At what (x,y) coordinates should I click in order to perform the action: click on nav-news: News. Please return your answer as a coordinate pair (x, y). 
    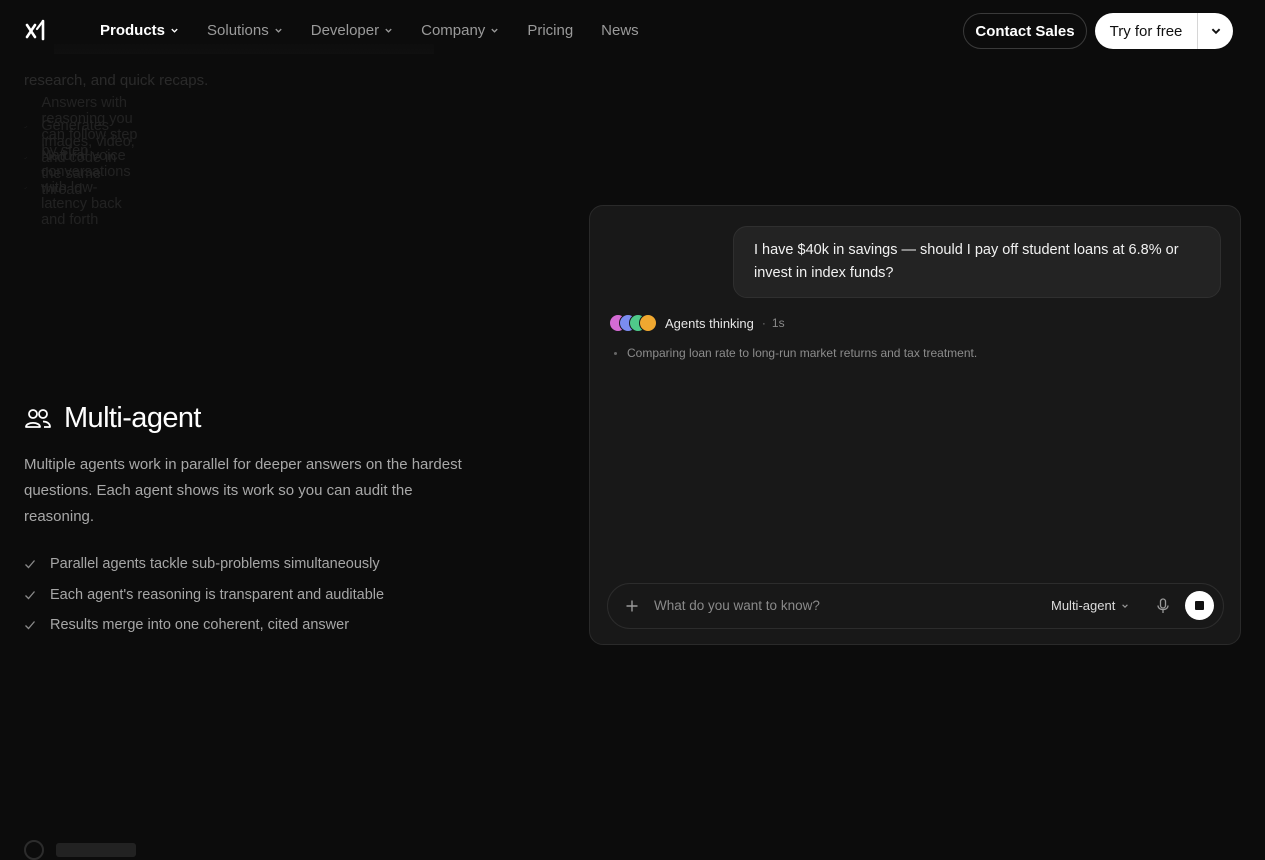
    Looking at the image, I should click on (620, 30).